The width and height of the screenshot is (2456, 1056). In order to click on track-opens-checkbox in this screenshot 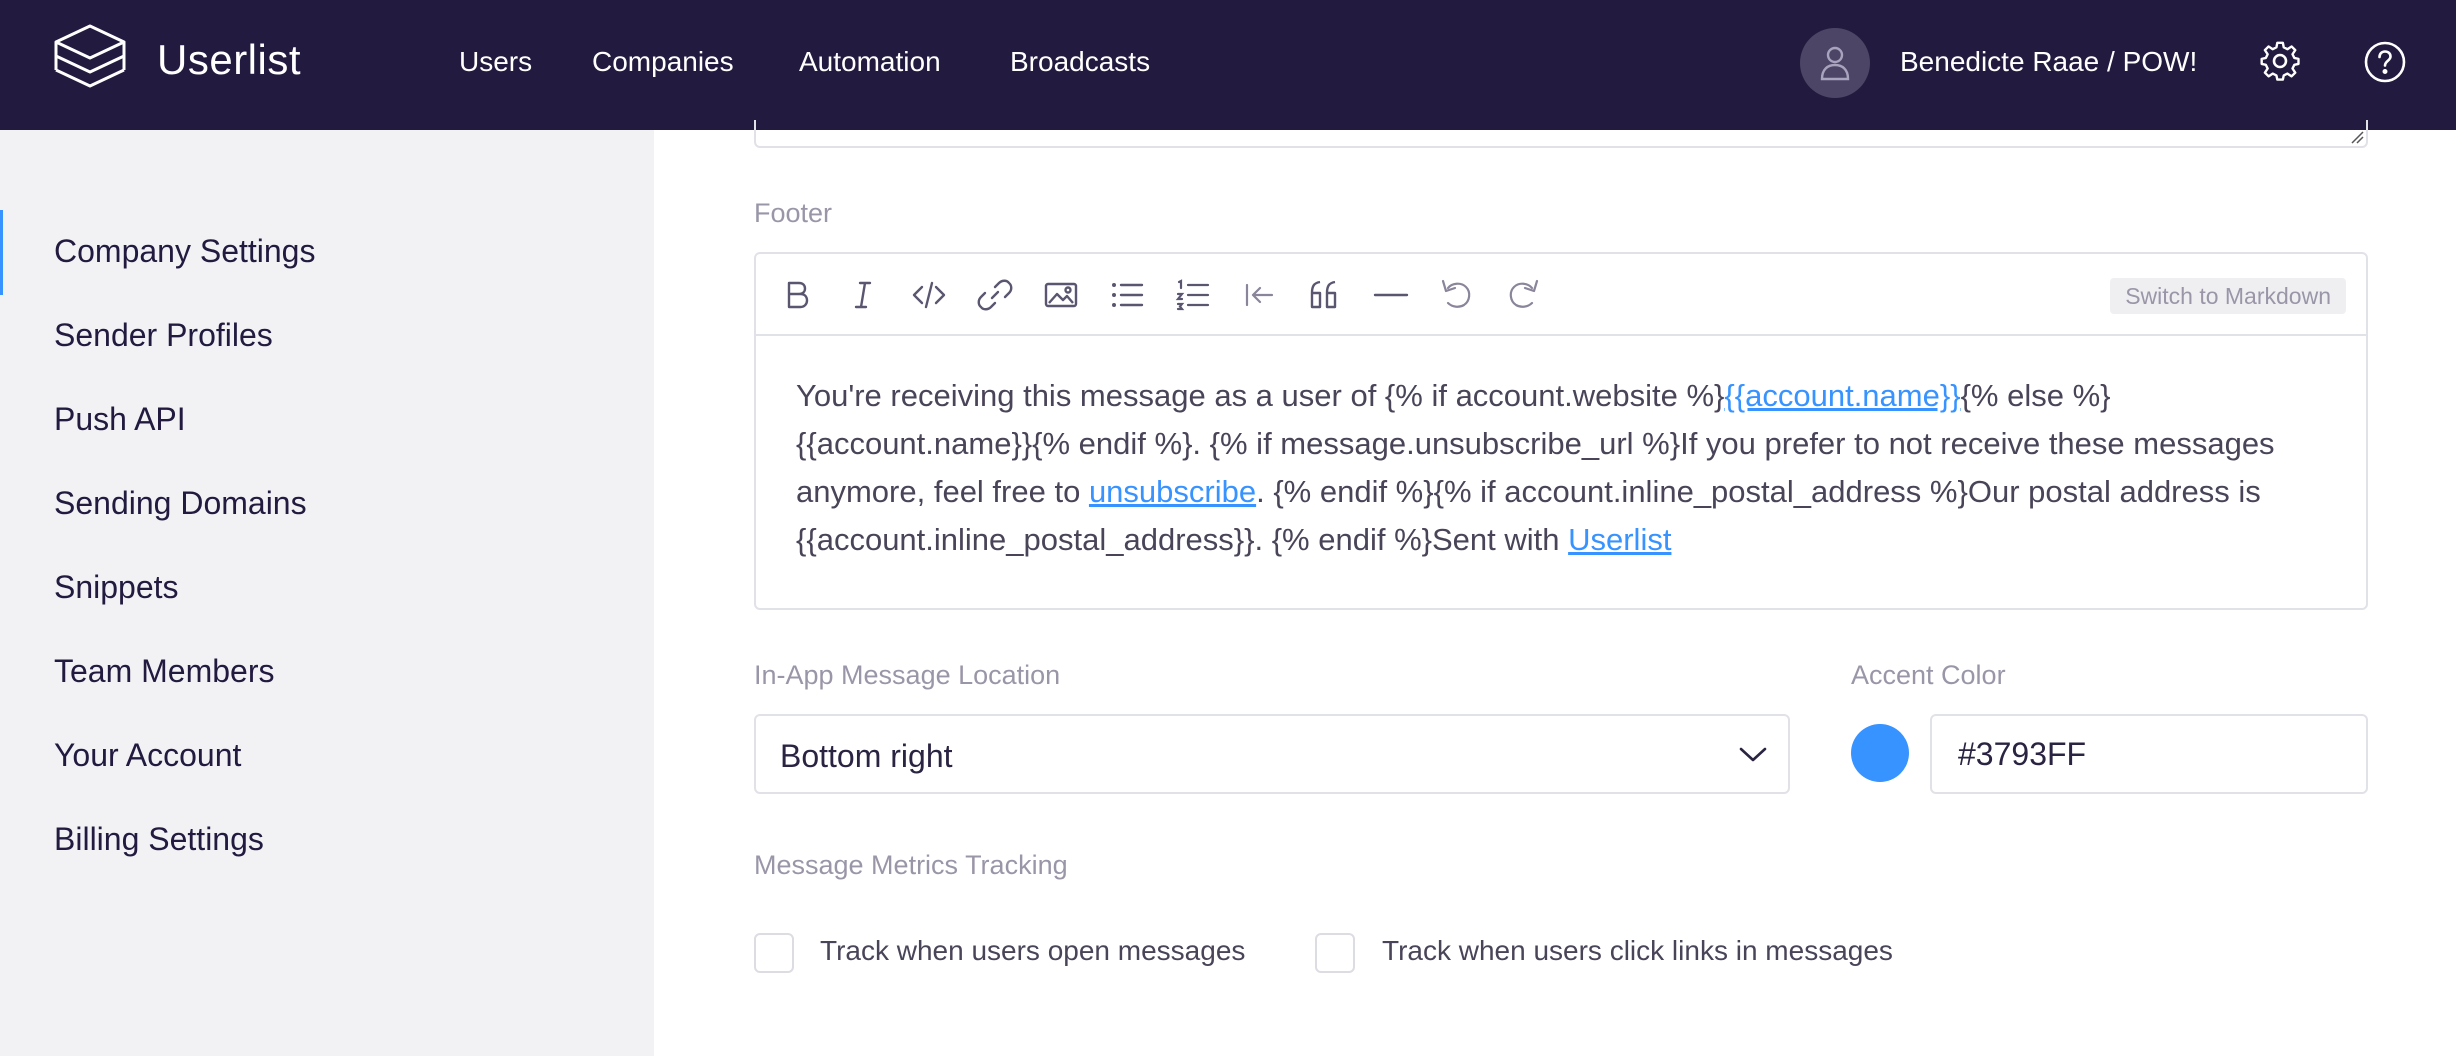, I will do `click(774, 953)`.